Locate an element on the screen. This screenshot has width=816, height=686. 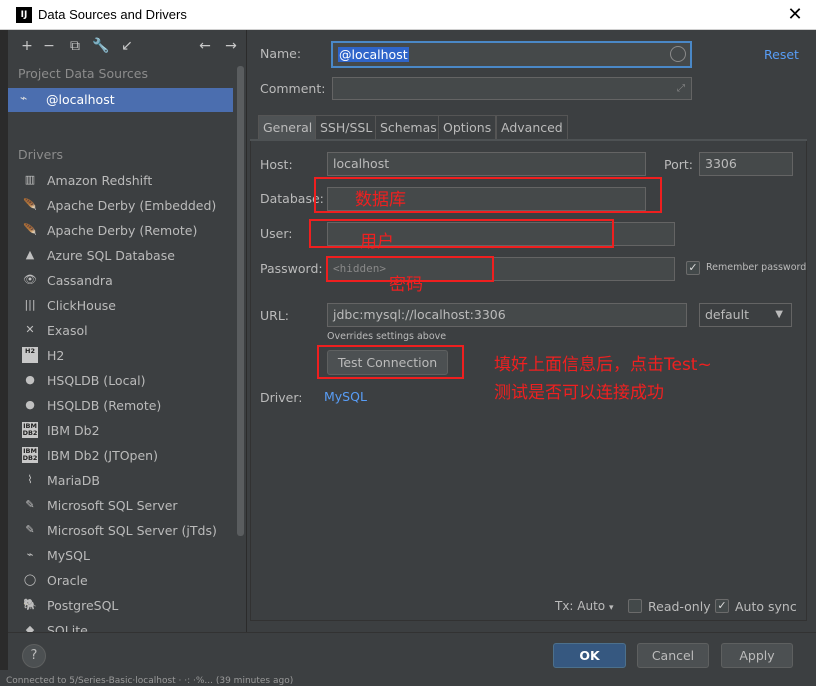
tab-ssh-ssl: SSH/SSL is located at coordinates (346, 127).